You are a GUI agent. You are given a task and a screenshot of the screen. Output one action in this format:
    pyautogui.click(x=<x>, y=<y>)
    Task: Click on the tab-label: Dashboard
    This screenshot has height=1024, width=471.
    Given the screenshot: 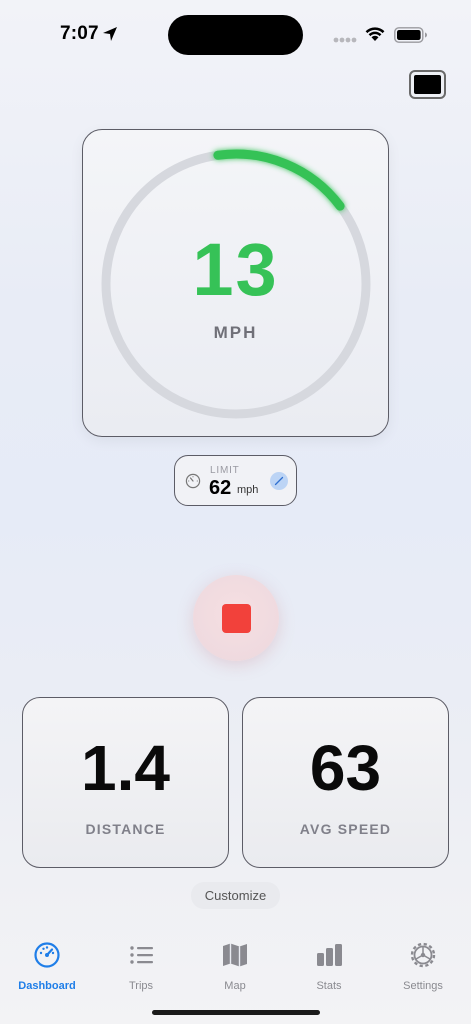 What is the action you would take?
    pyautogui.click(x=47, y=986)
    